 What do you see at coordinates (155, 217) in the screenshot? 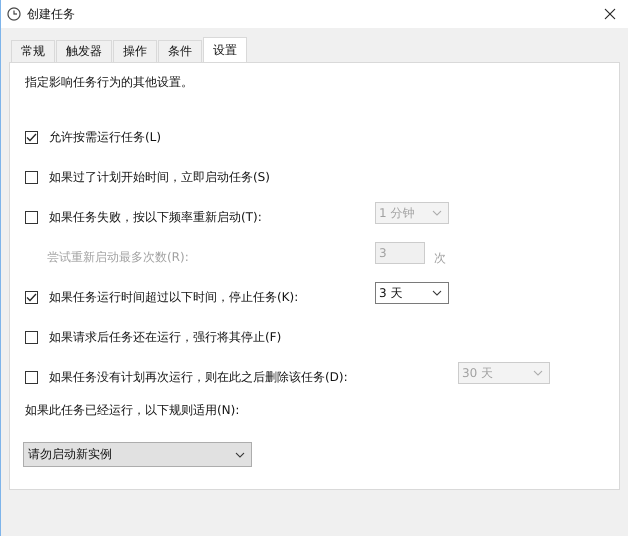
I see `option-label: 如果任务失败，按以下频率重新启动(T):` at bounding box center [155, 217].